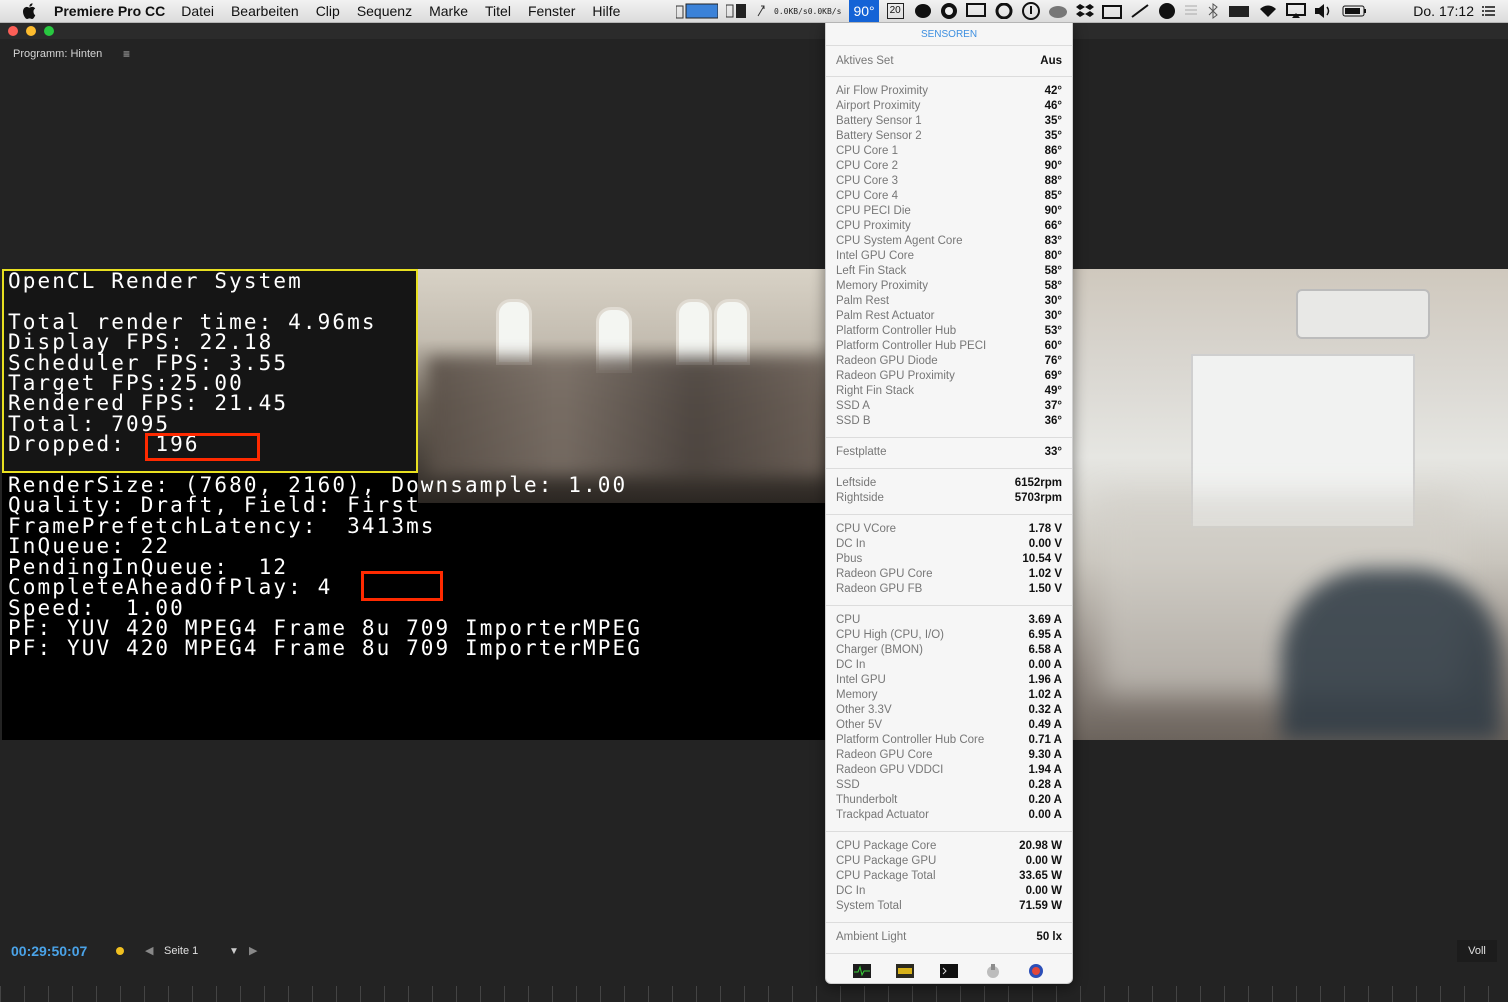  I want to click on battery-icon, so click(1355, 11).